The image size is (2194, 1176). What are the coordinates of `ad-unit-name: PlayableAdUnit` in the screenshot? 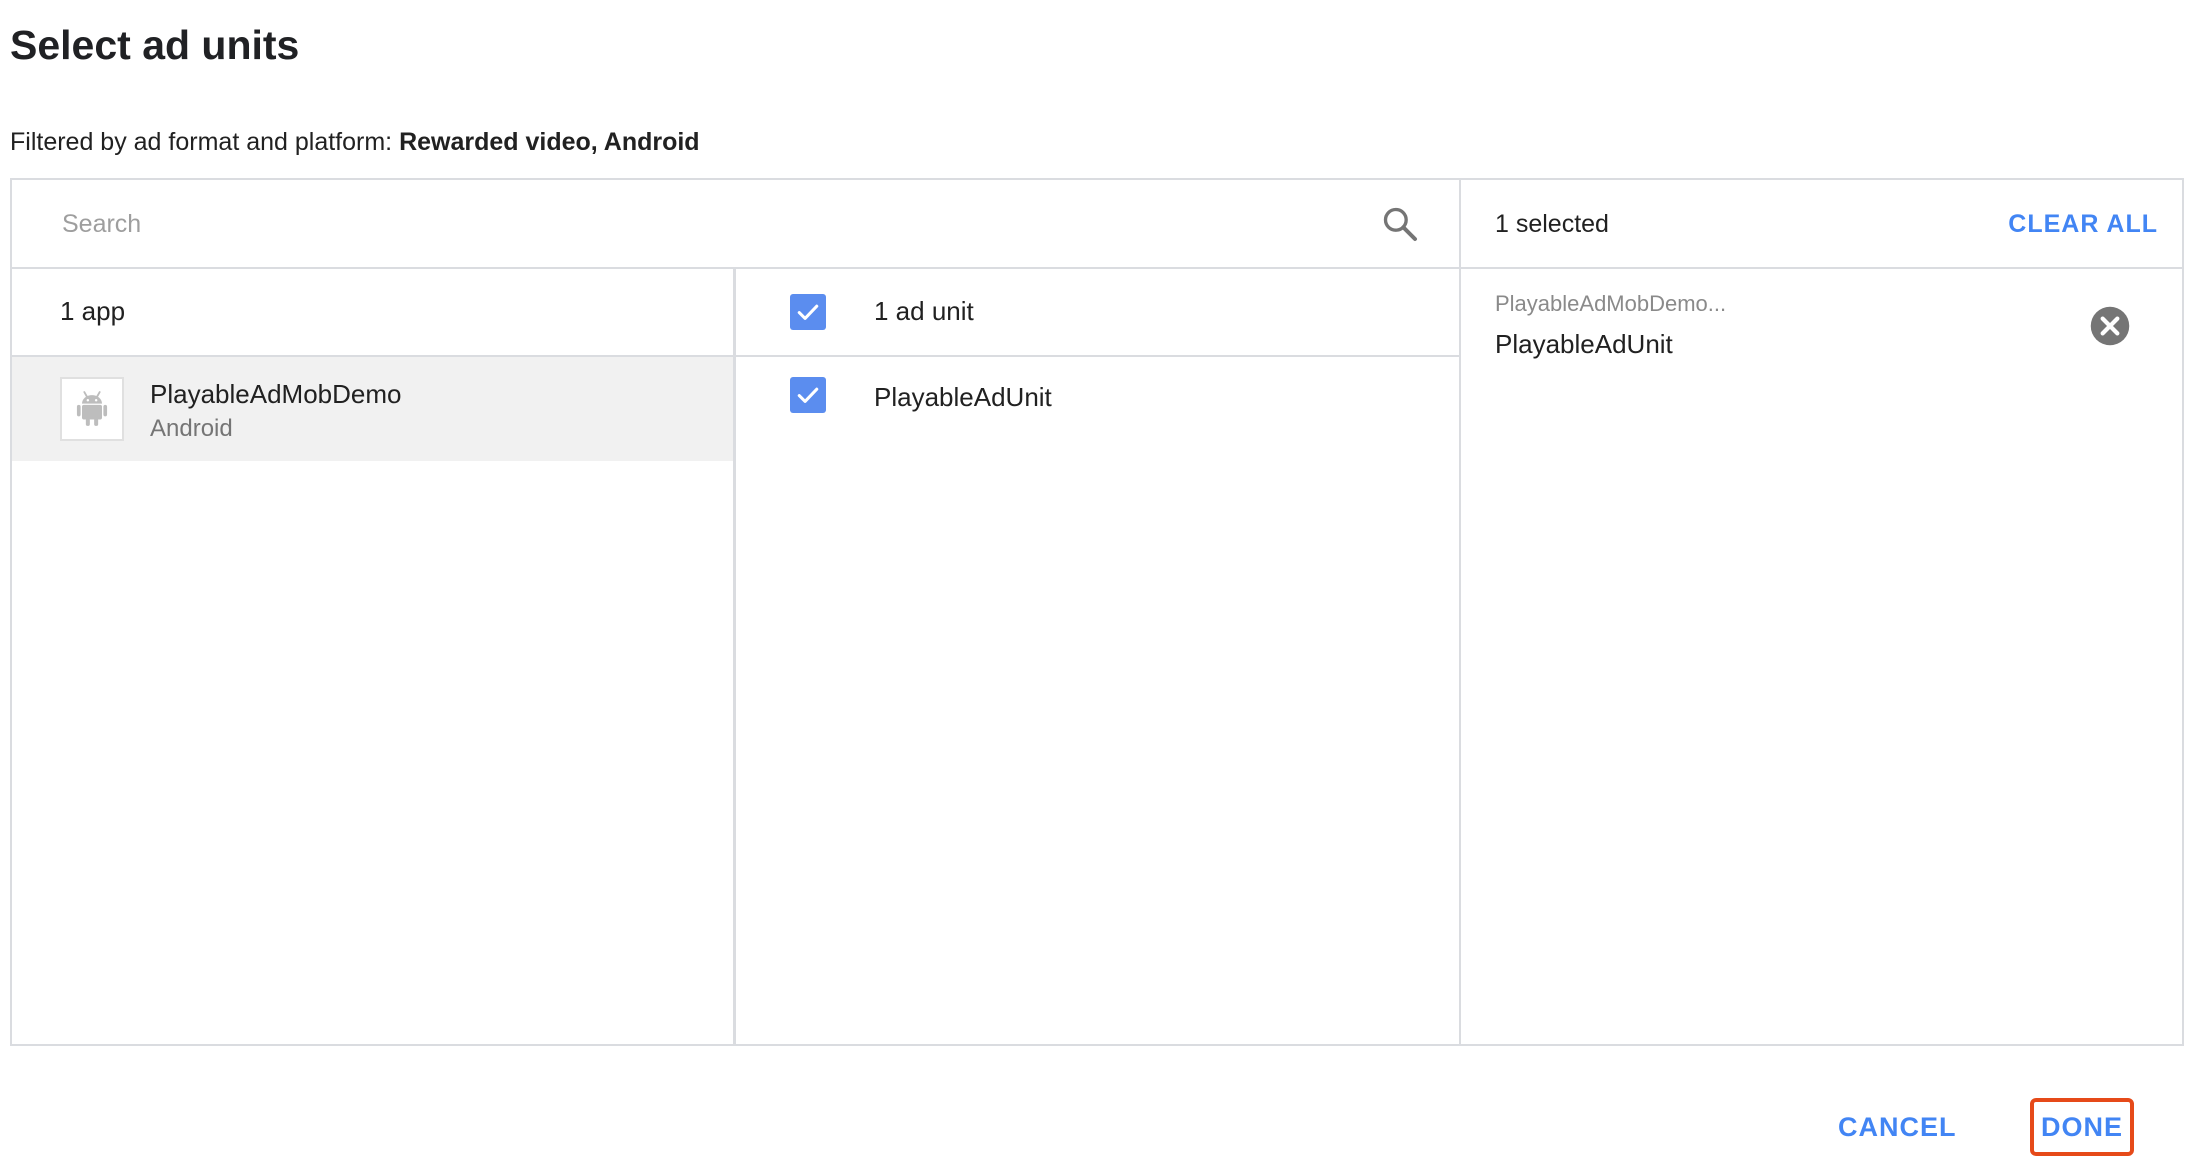 It's located at (963, 397).